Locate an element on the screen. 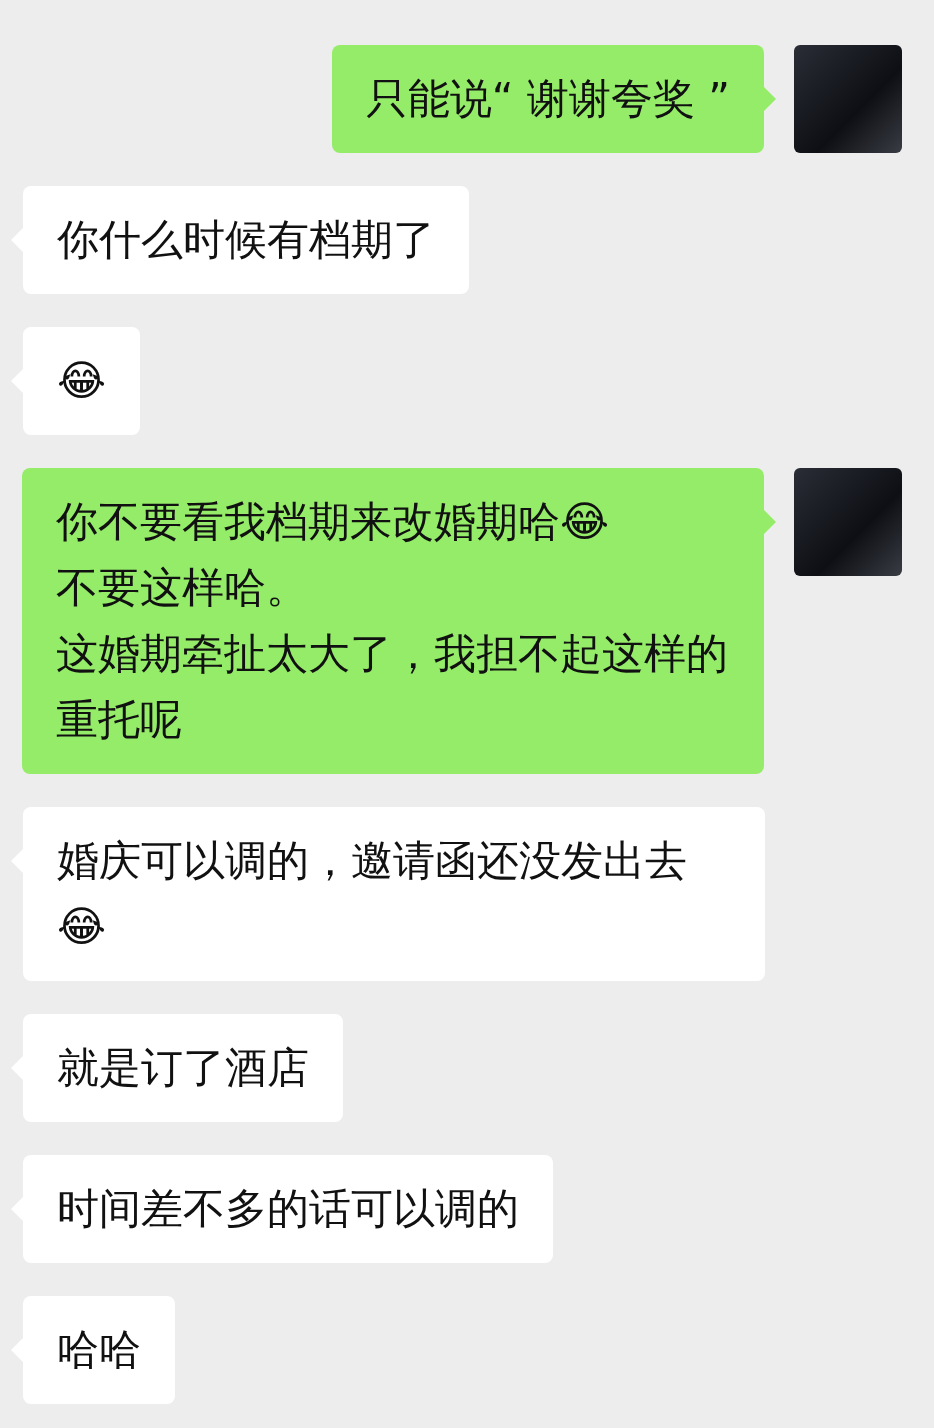  message-text: 只能说“ 谢谢夸奖 ” is located at coordinates (547, 99).